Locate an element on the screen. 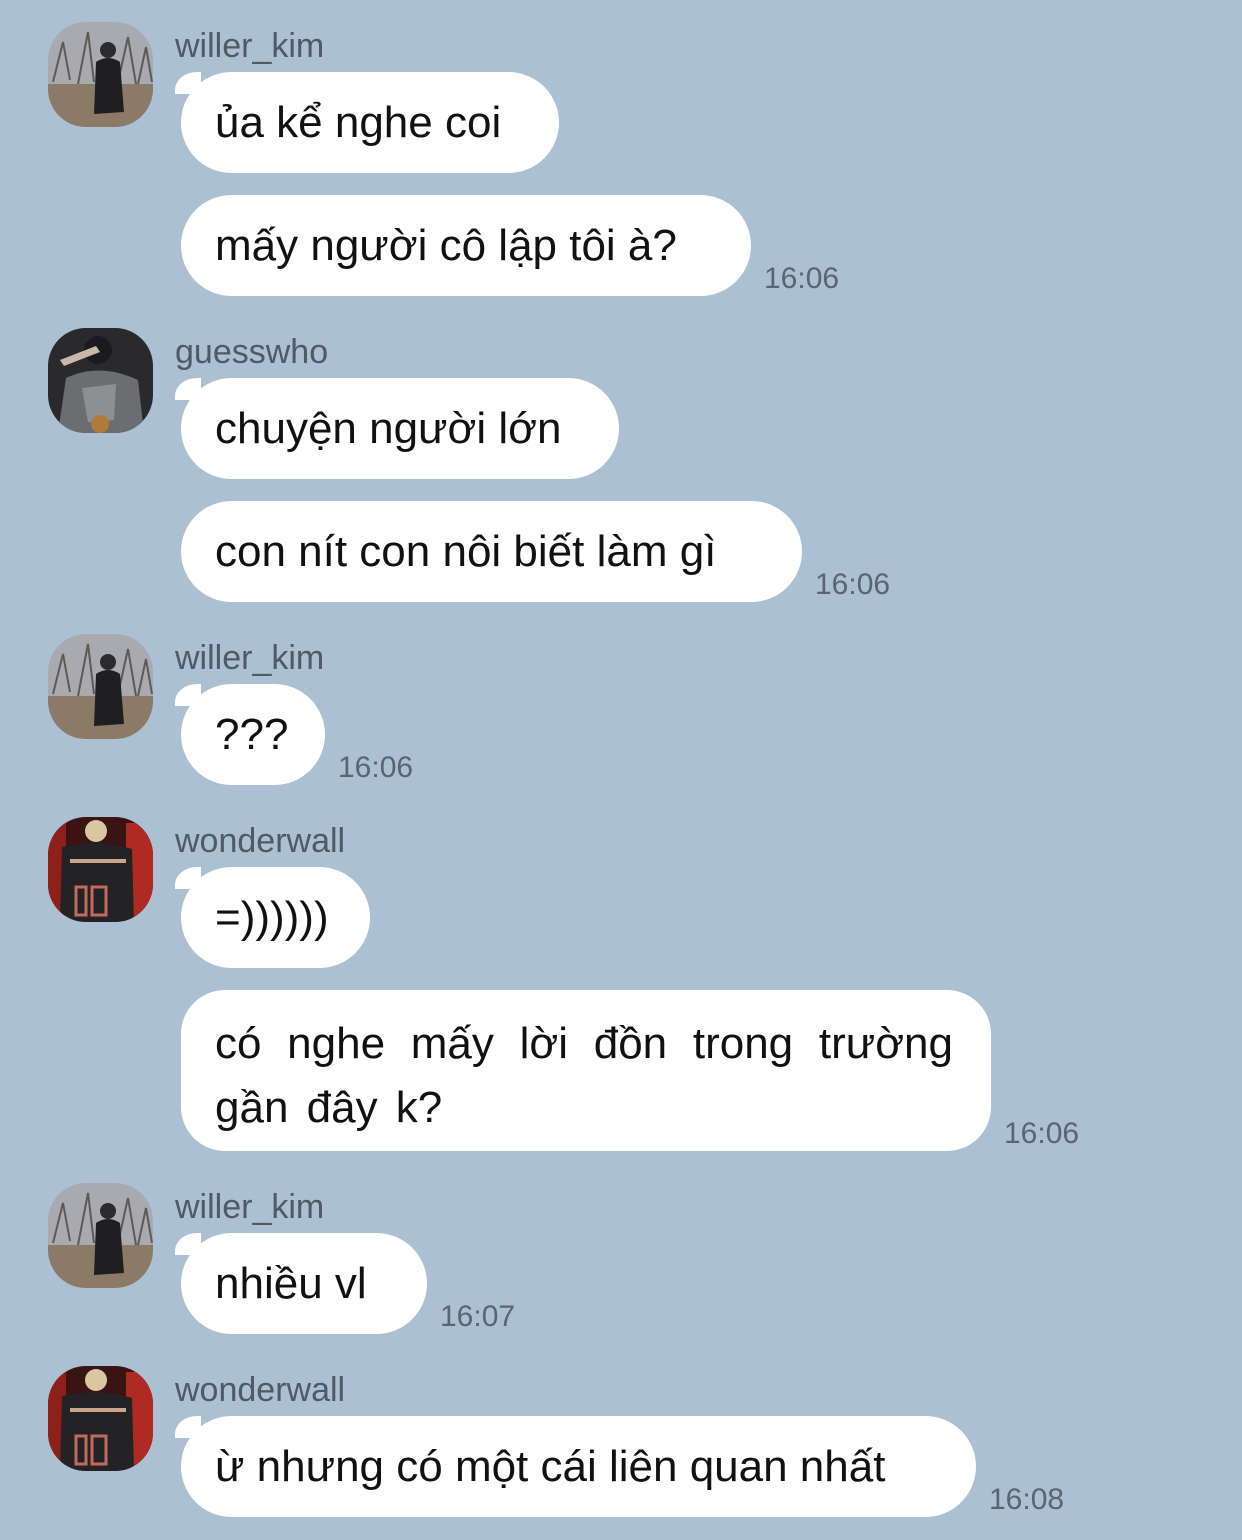  avatar-guesswho is located at coordinates (100, 380).